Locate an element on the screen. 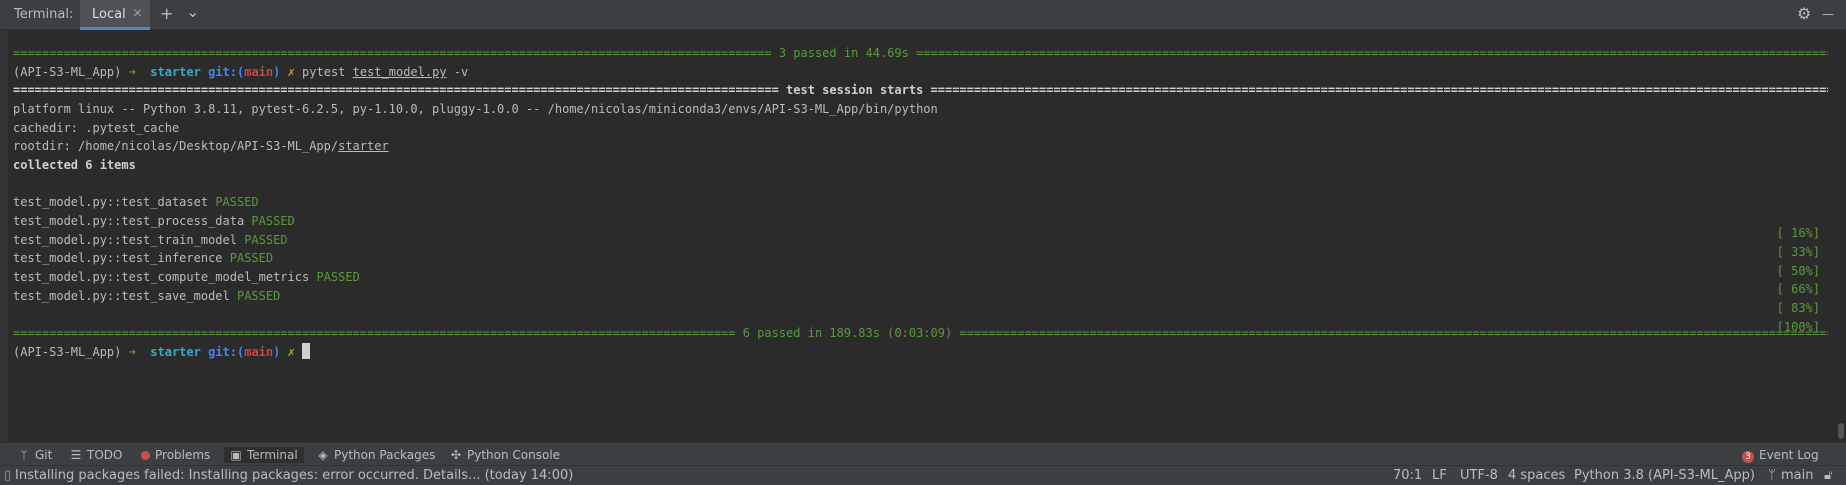 This screenshot has width=1846, height=485. status-strip-icon: ▯ is located at coordinates (8, 475).